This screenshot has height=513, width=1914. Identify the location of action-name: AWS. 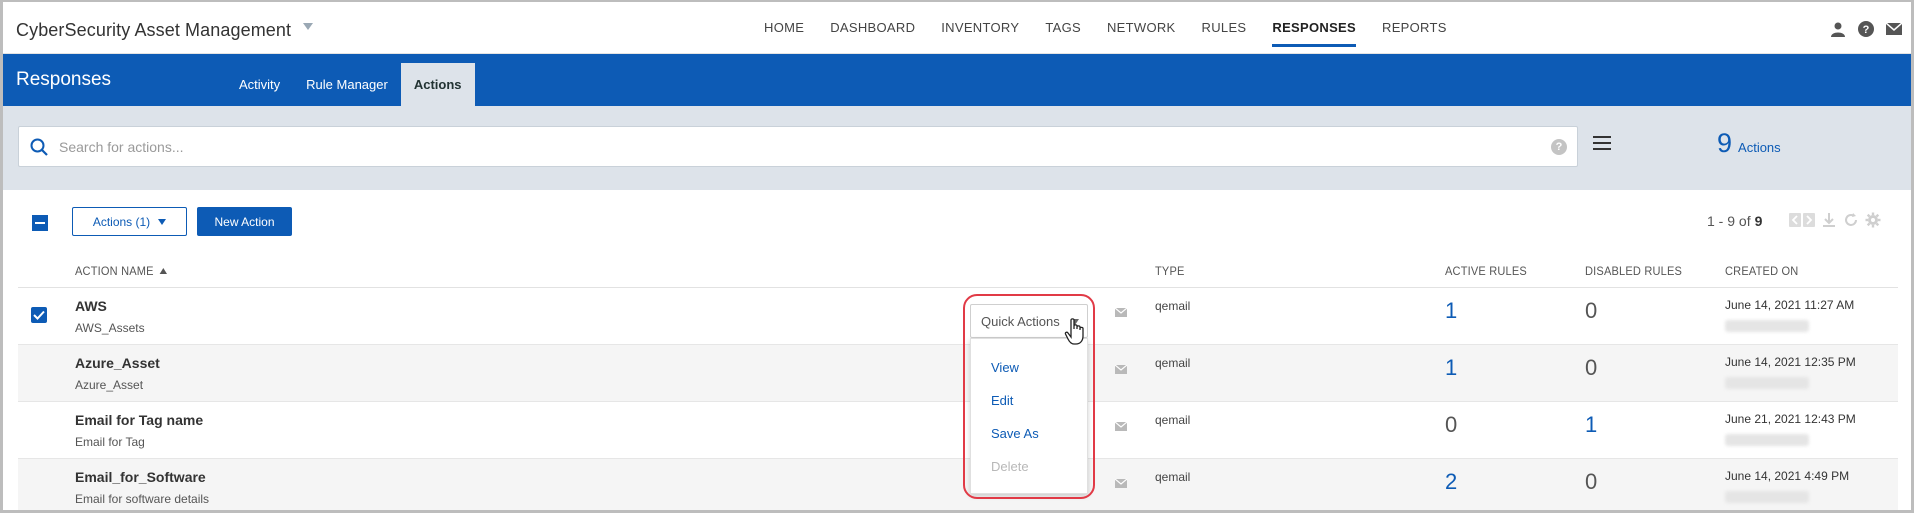
(91, 306).